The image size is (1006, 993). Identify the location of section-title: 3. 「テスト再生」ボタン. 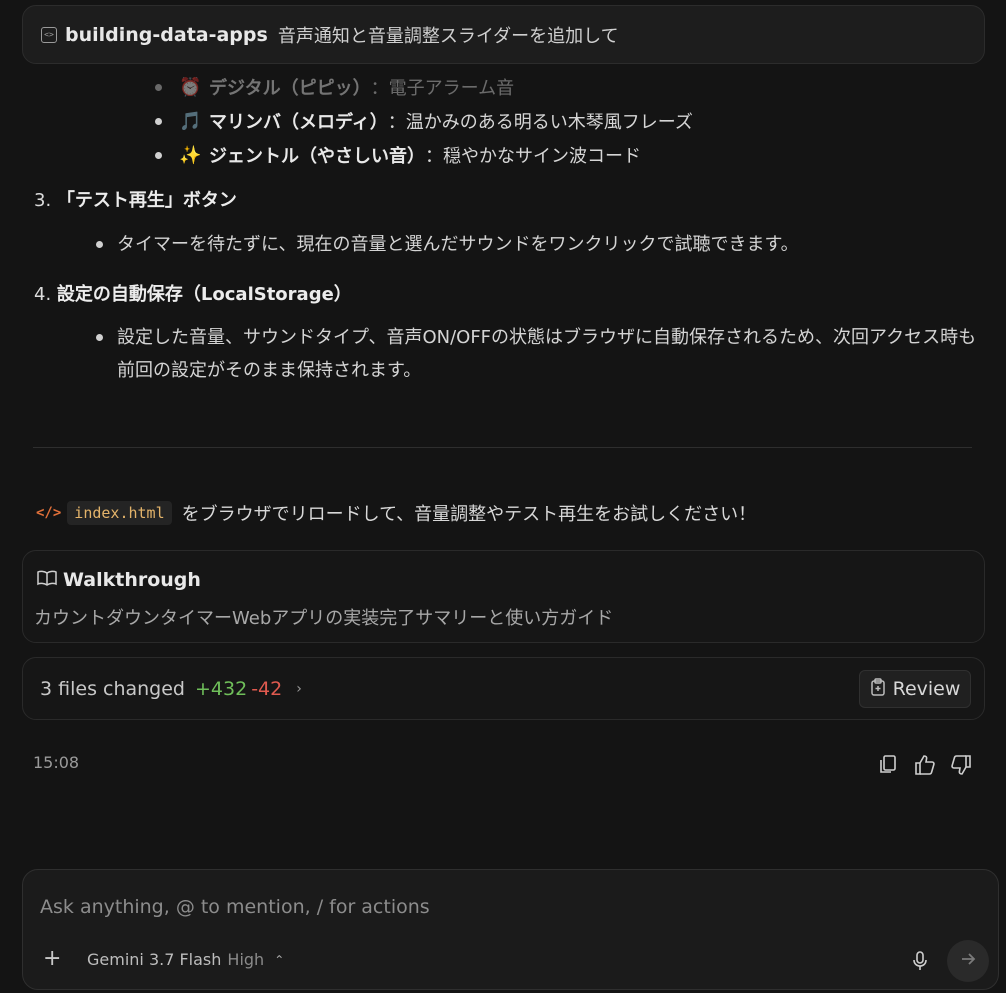
(135, 199).